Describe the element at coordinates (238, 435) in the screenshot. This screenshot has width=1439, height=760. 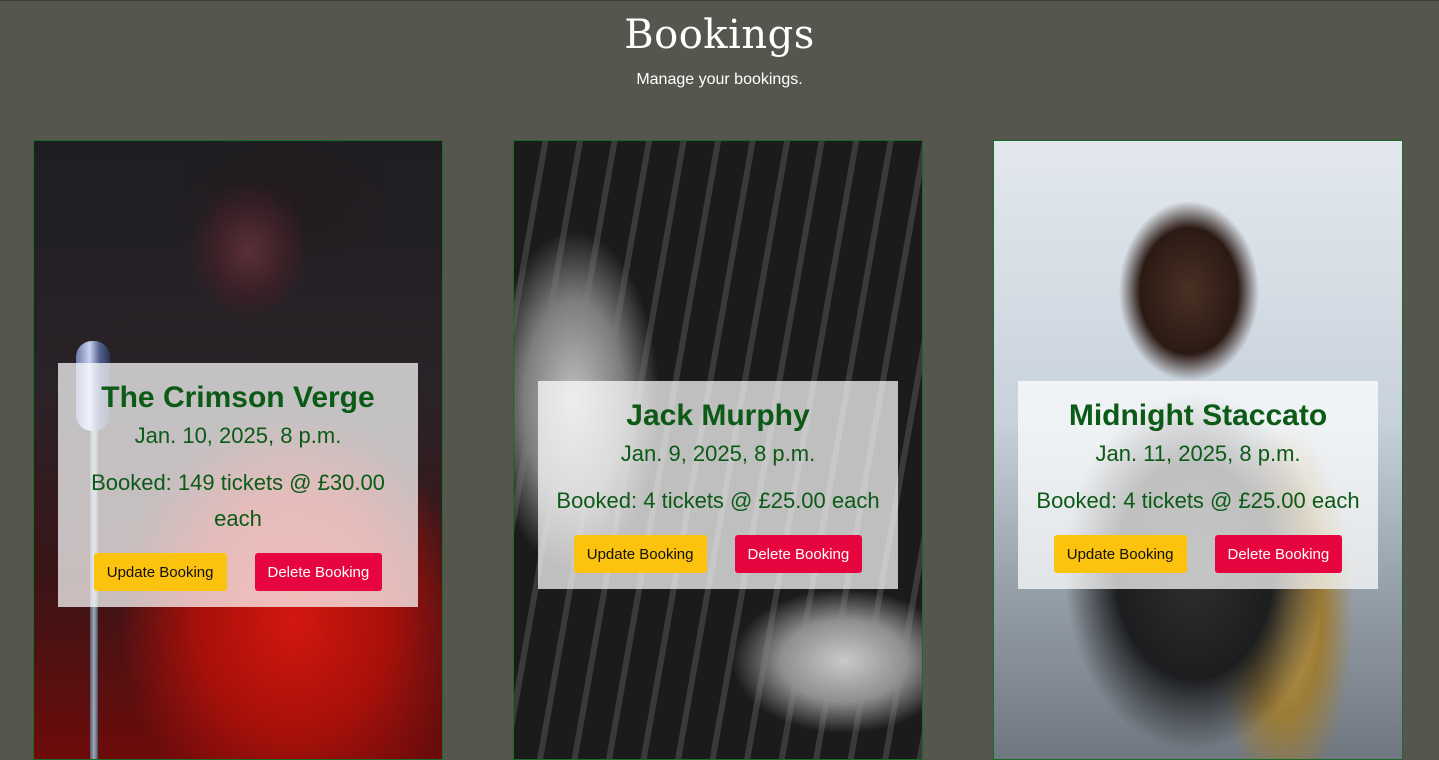
I see `event-date: Jan. 10, 2025, 8 p.m.` at that location.